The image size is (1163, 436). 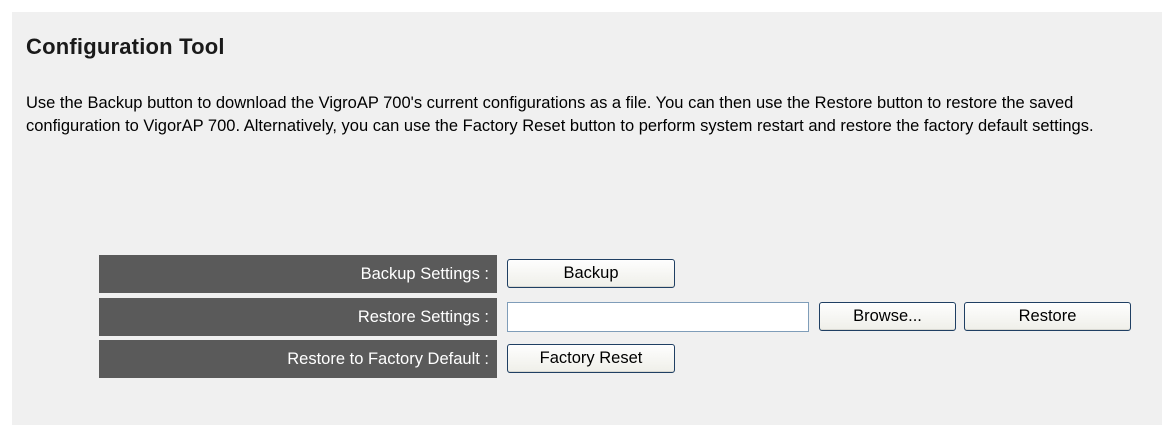 I want to click on restore-button: Restore, so click(x=1047, y=316).